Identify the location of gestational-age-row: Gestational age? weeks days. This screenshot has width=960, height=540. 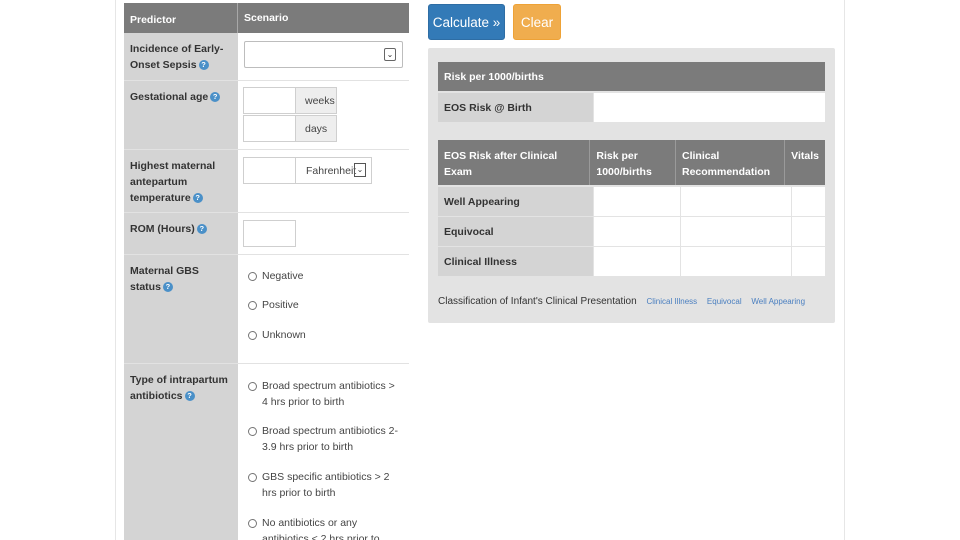
(266, 115).